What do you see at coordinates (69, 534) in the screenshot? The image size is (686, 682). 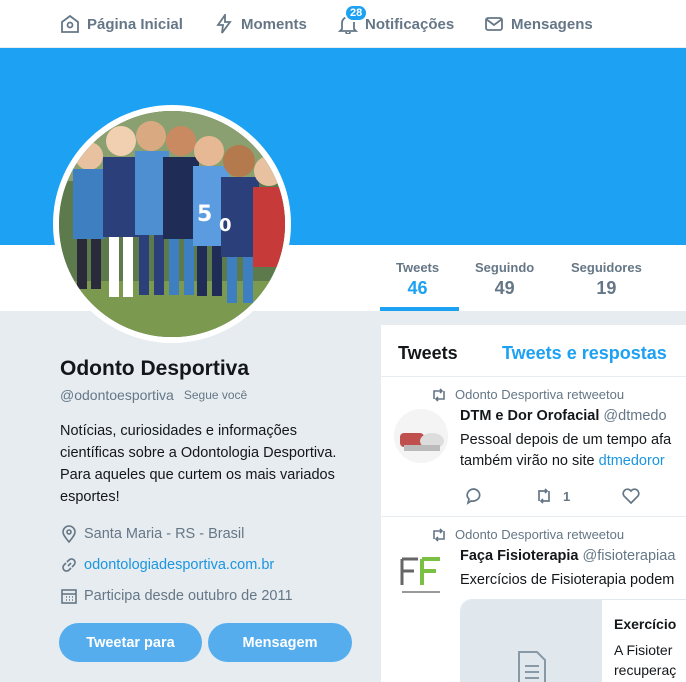 I see `location-pin-icon` at bounding box center [69, 534].